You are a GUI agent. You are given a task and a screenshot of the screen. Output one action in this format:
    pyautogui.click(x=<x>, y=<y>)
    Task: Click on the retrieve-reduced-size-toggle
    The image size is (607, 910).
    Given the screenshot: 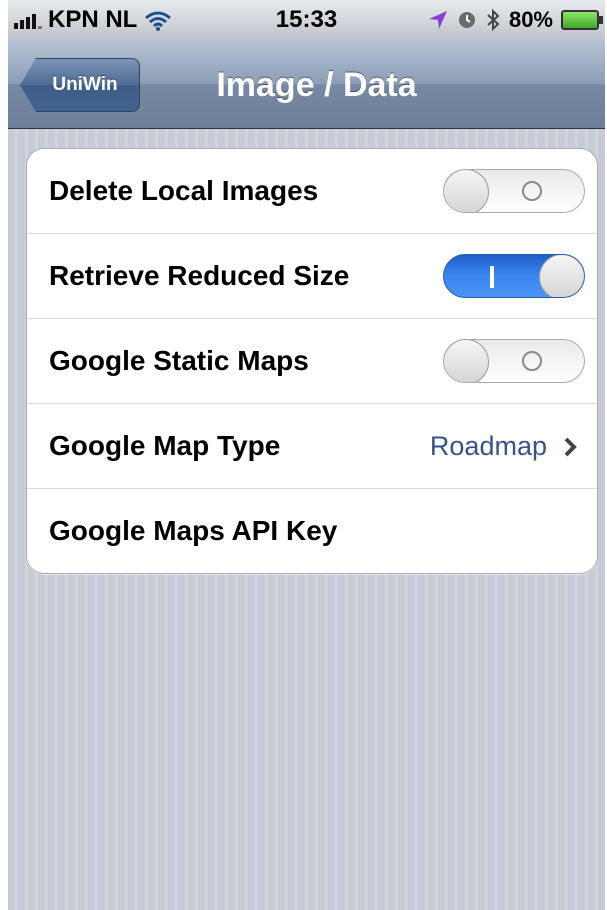 What is the action you would take?
    pyautogui.click(x=514, y=276)
    